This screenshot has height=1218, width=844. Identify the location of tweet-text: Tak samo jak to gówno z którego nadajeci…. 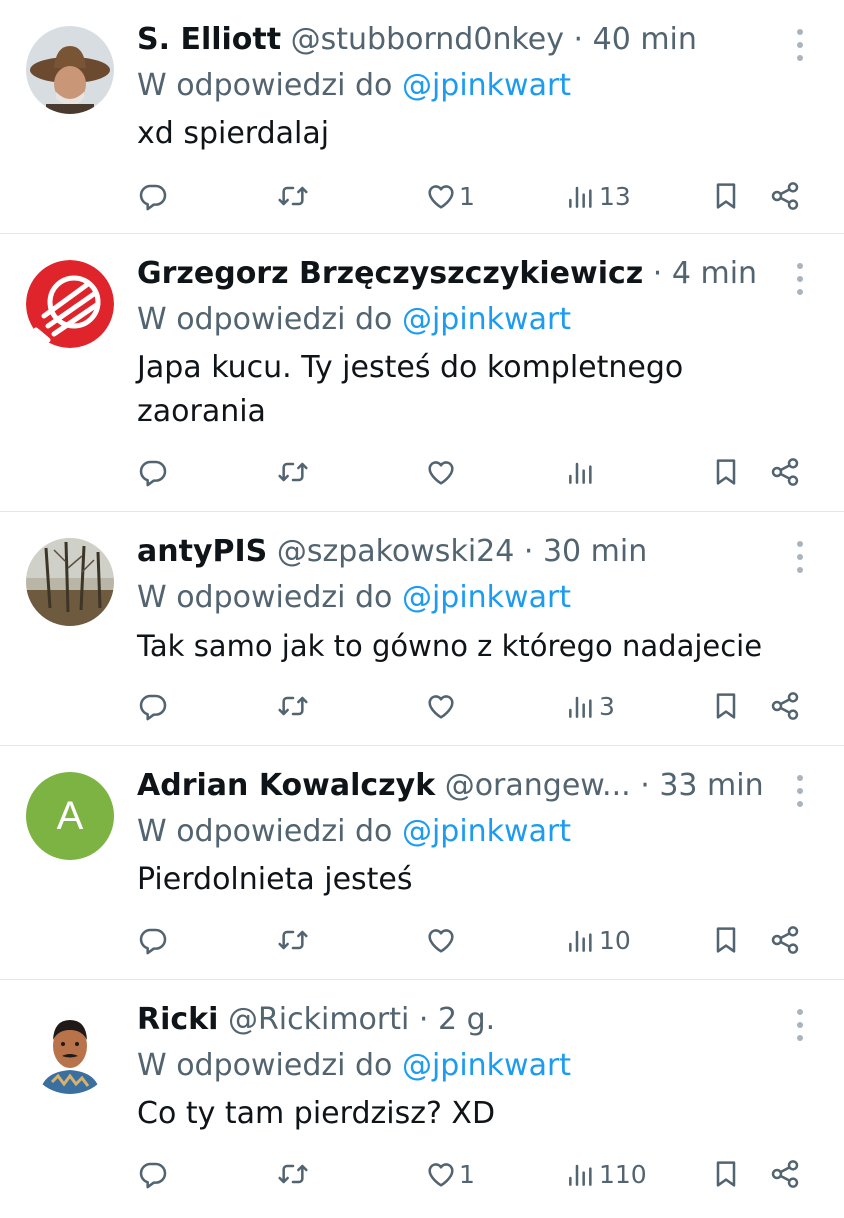
(450, 646).